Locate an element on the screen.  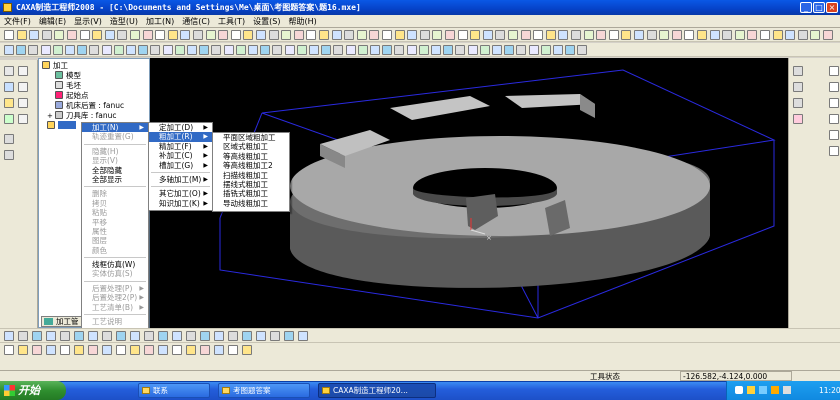
menu-edit: 编辑(E) is located at coordinates (52, 21).